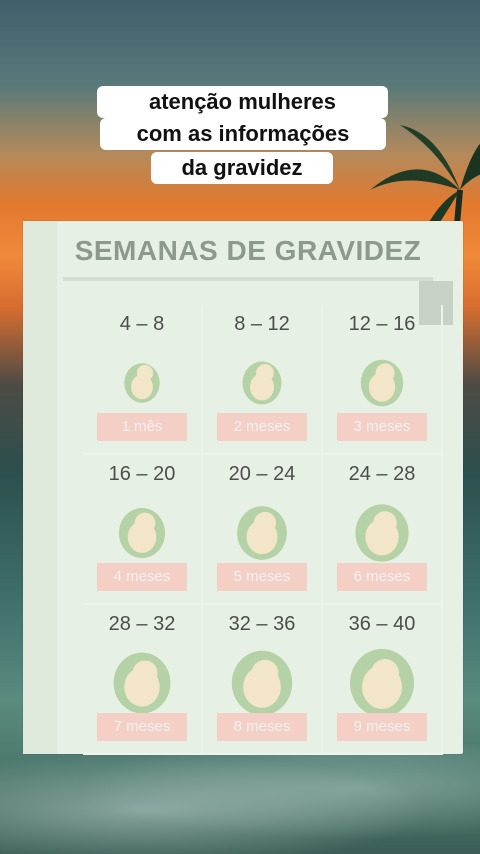 The image size is (480, 854). I want to click on stage-cell: 20 – 24 5 meses, so click(263, 530).